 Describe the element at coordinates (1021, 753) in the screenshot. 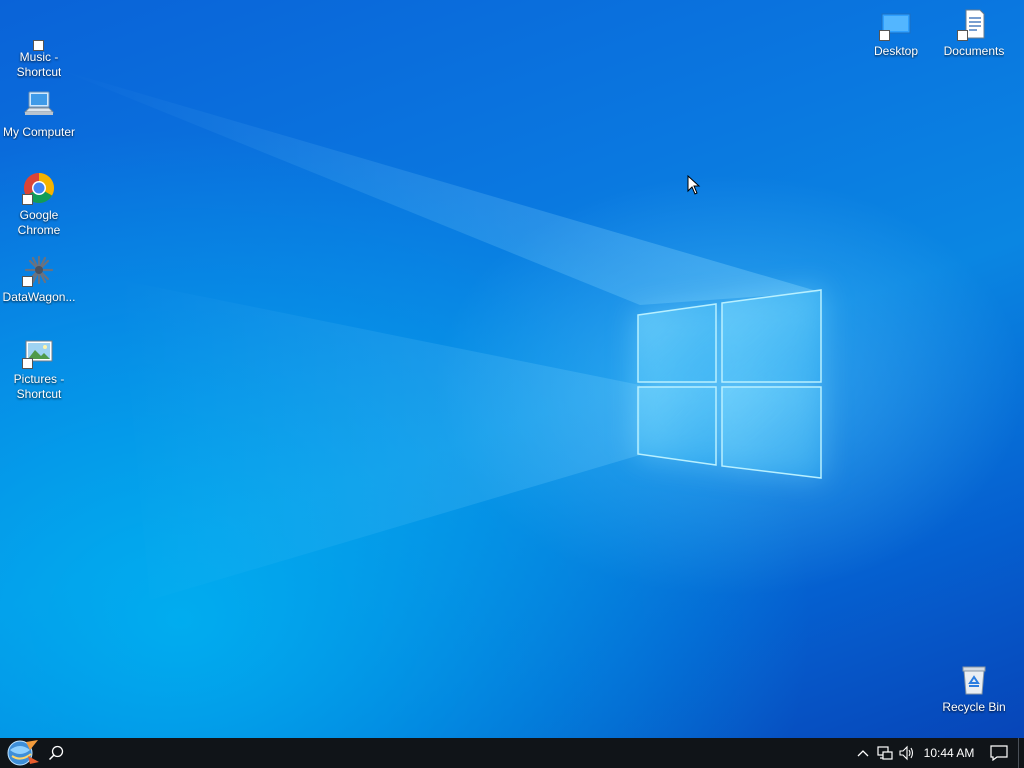

I see `show-desktop-button` at that location.